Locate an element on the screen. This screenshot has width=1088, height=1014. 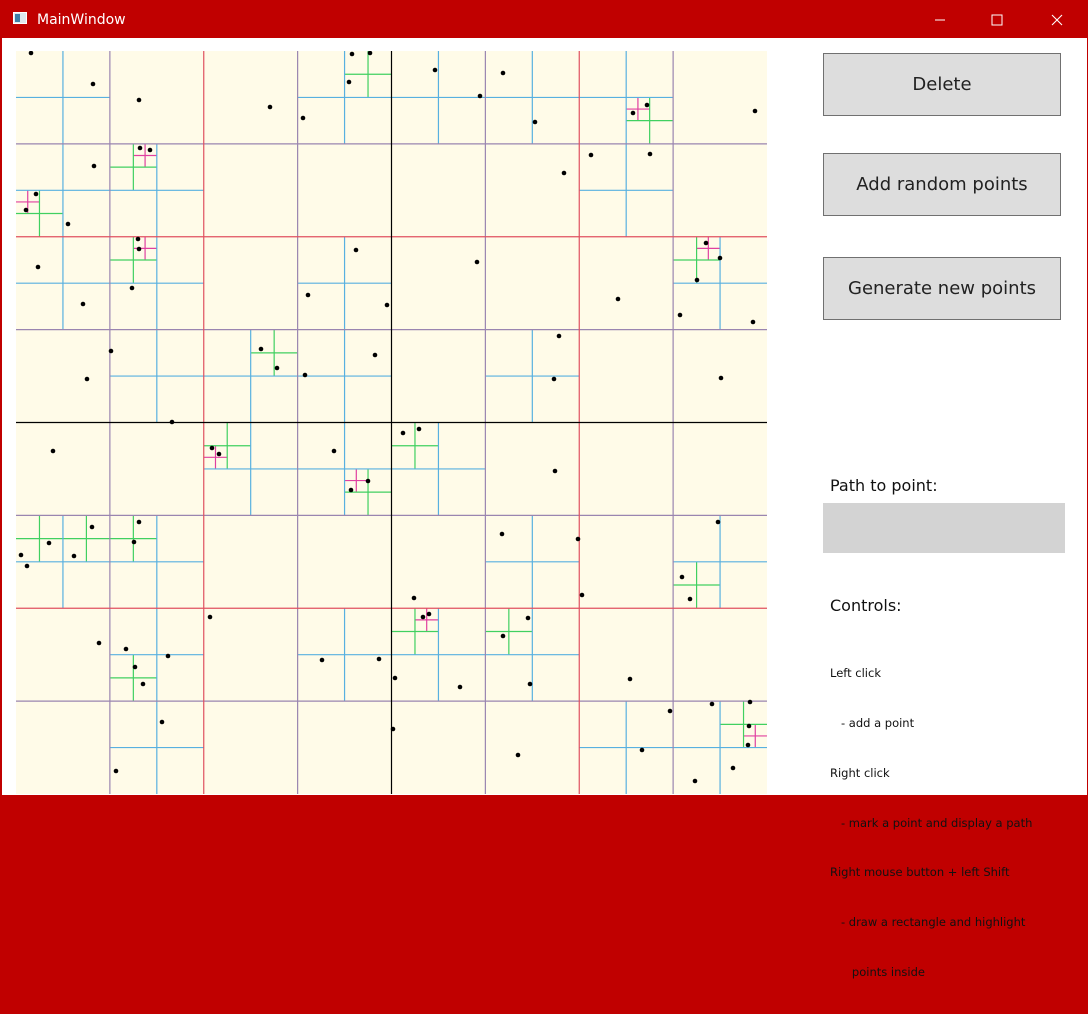
title-bar: MainWindow is located at coordinates (544, 19).